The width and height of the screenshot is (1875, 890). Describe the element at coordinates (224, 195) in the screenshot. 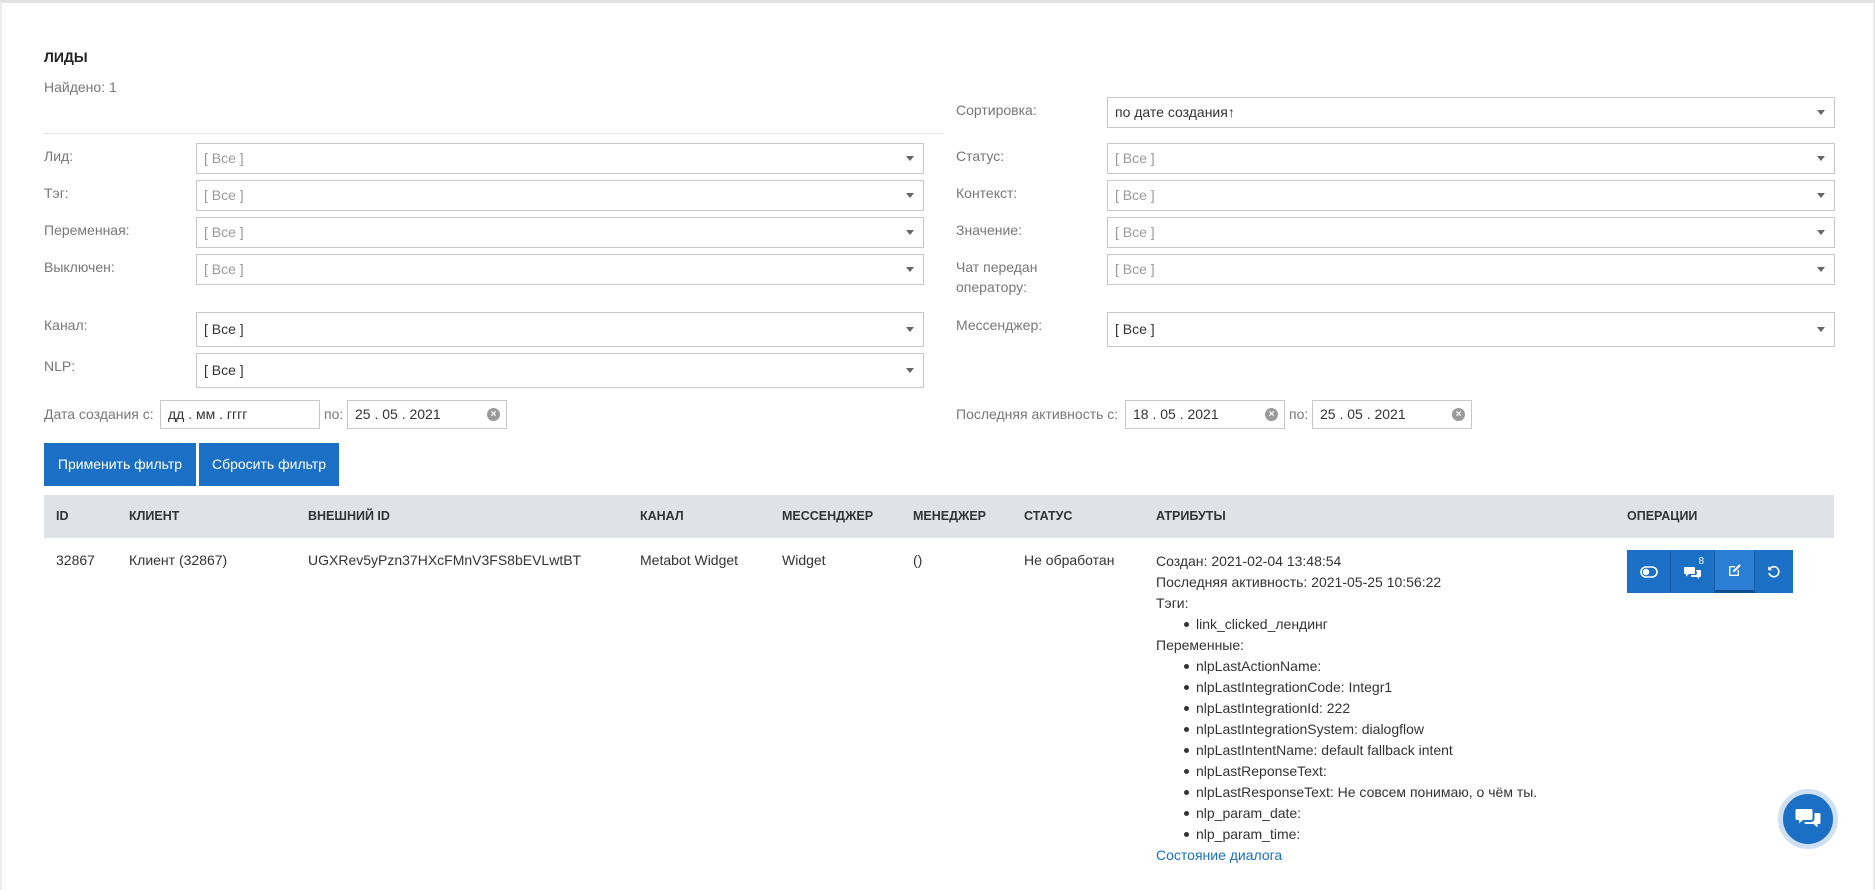

I see `tag-filter-value: [ Все ]` at that location.